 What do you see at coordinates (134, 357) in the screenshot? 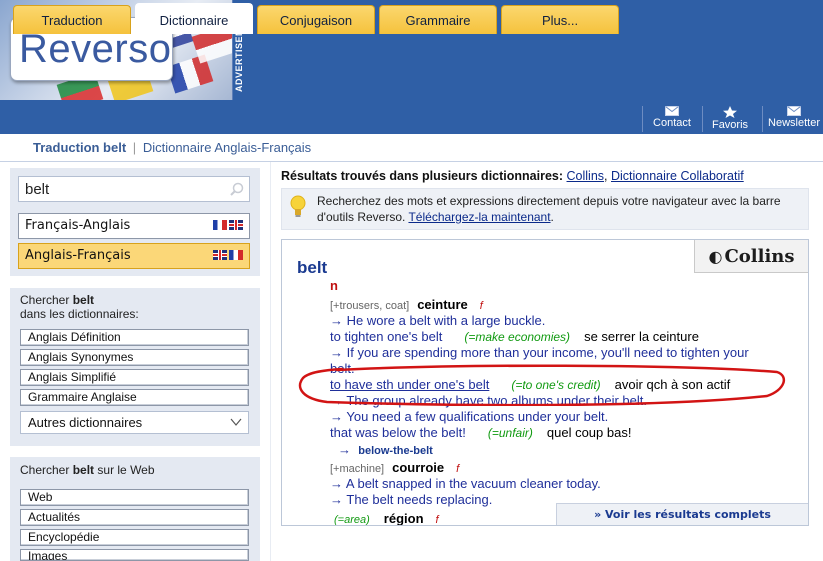
I see `link-anglais-synonymes: Anglais Synonymes` at bounding box center [134, 357].